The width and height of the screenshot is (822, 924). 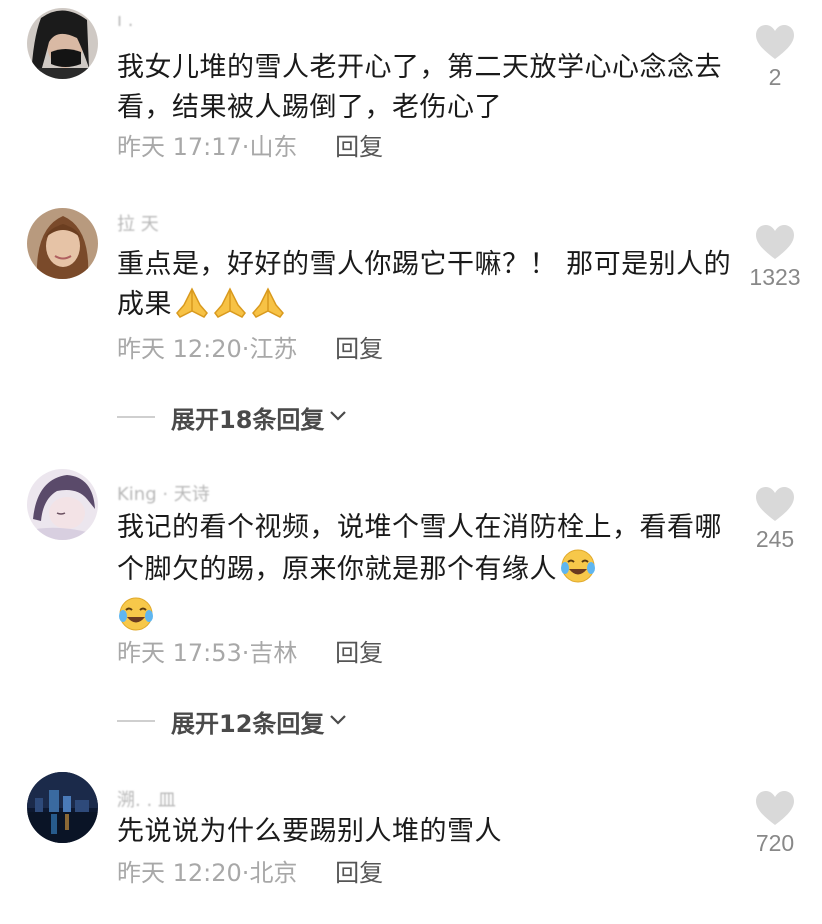 I want to click on comment-meta: 昨天 12:20·江苏 回复, so click(x=250, y=349).